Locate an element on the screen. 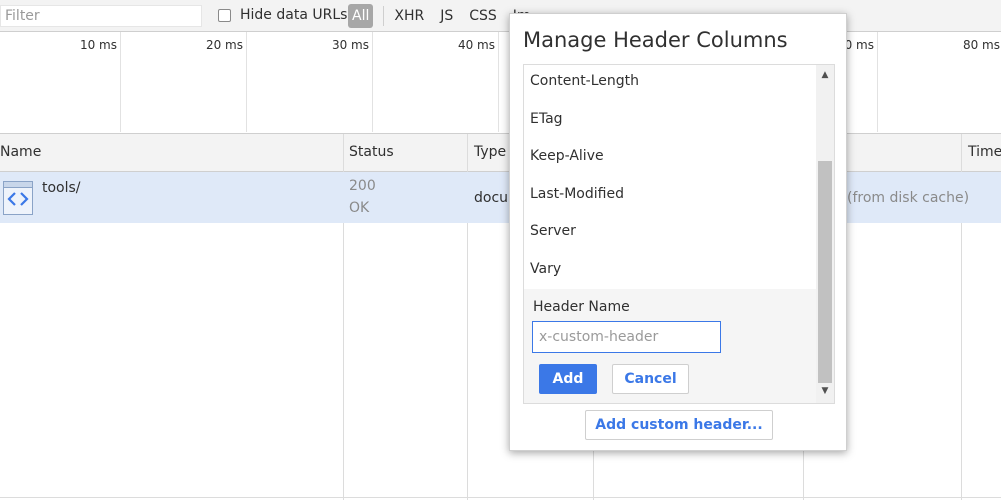  timeline-tick-label: 20 ms is located at coordinates (224, 45).